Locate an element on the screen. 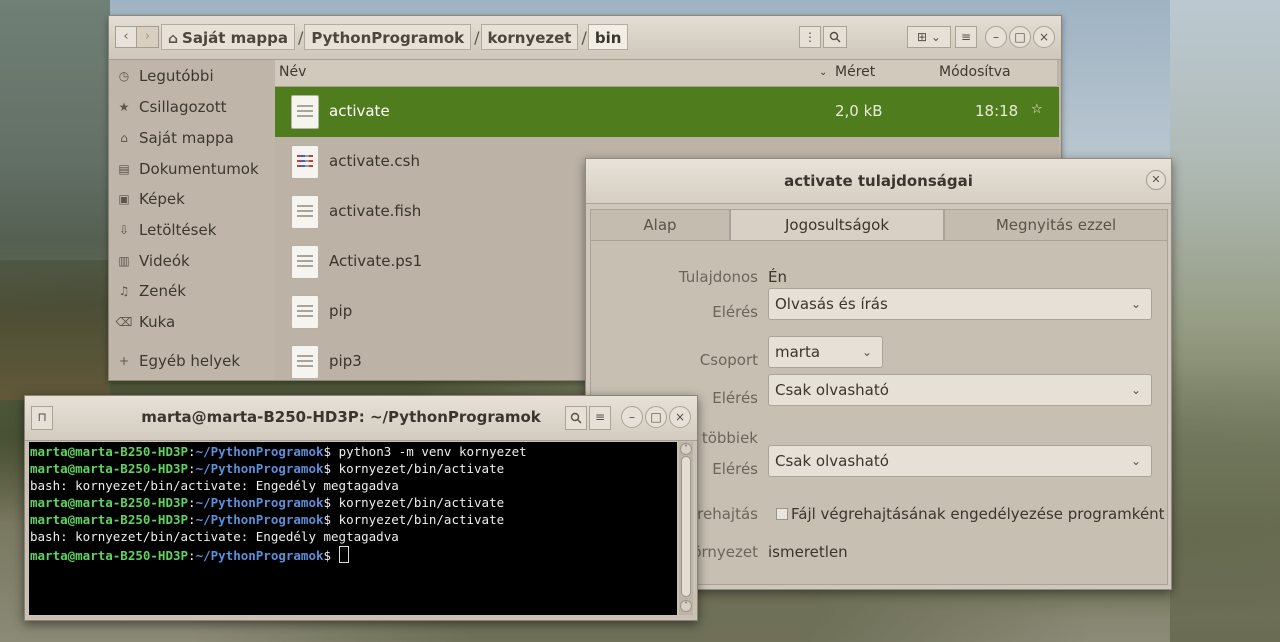 The width and height of the screenshot is (1280, 642). sidebar-item-recent: ◷ Legutóbbi is located at coordinates (191, 76).